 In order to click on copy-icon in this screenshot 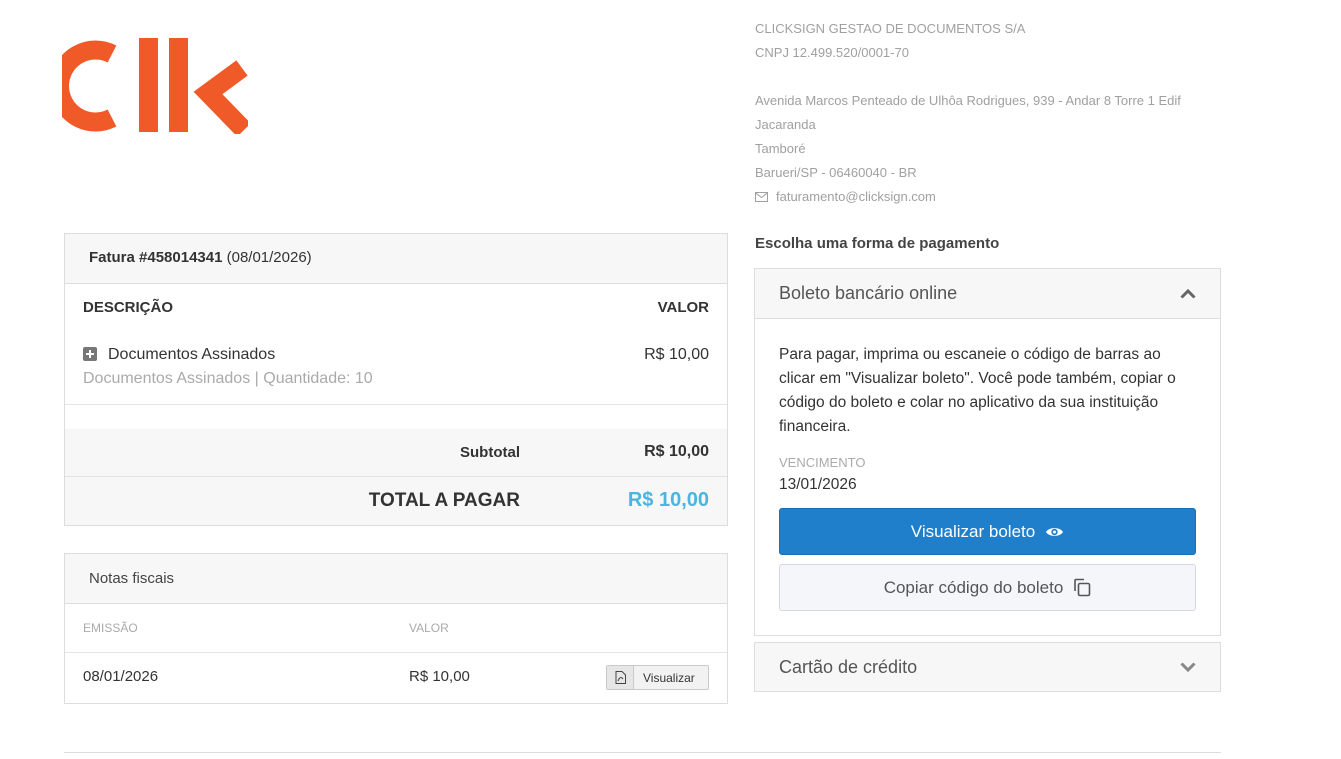, I will do `click(1082, 587)`.